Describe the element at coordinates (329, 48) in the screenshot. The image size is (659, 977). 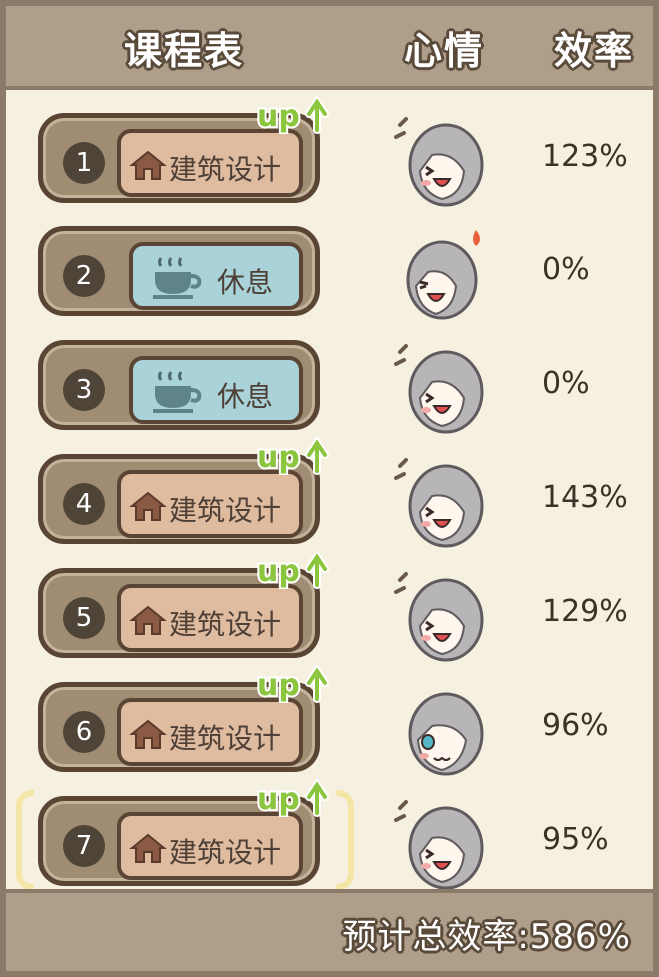
I see `header-bar: 课程表 心情 效率` at that location.